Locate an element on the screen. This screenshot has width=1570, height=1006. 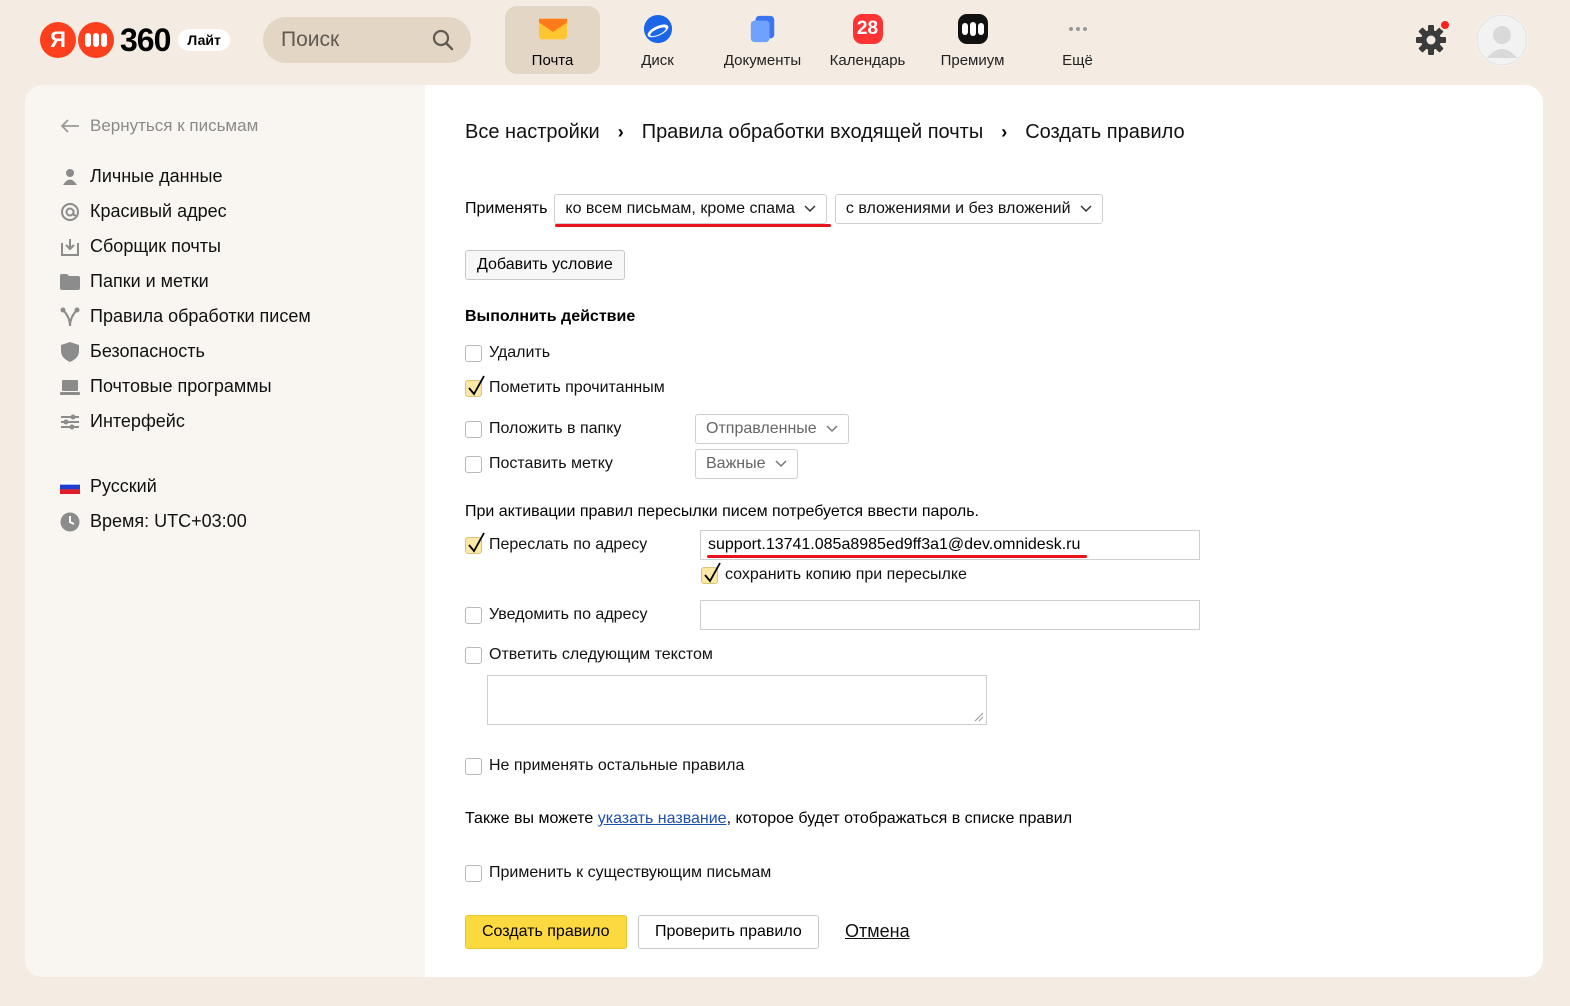
notify-address-input is located at coordinates (950, 615).